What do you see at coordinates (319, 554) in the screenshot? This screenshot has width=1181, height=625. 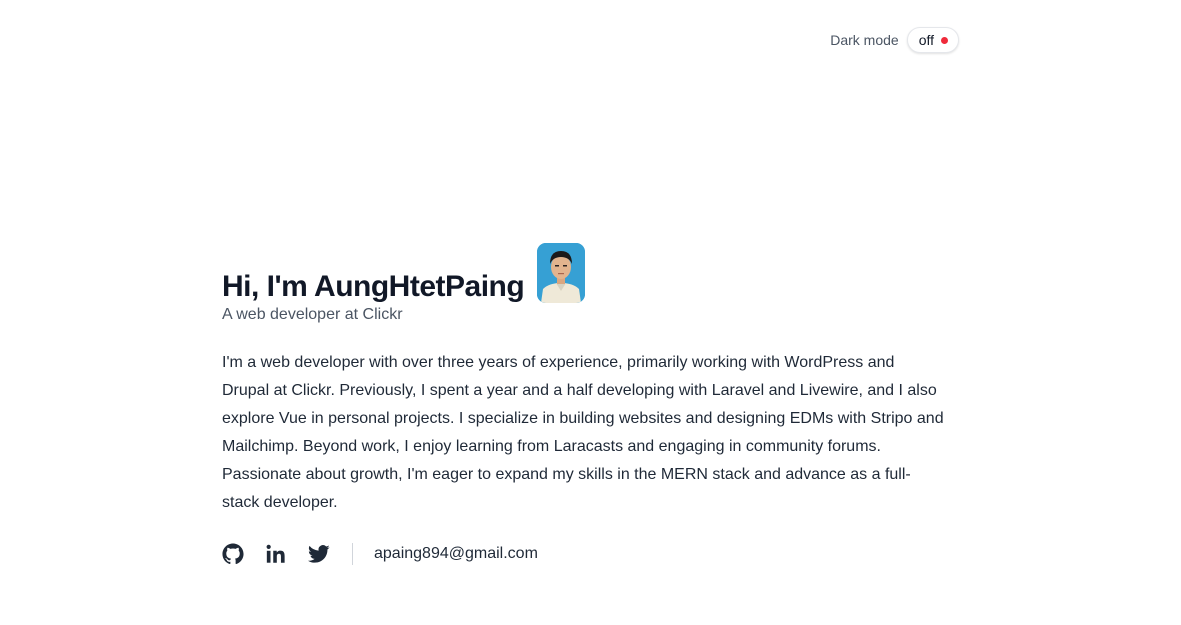 I see `twitter-icon` at bounding box center [319, 554].